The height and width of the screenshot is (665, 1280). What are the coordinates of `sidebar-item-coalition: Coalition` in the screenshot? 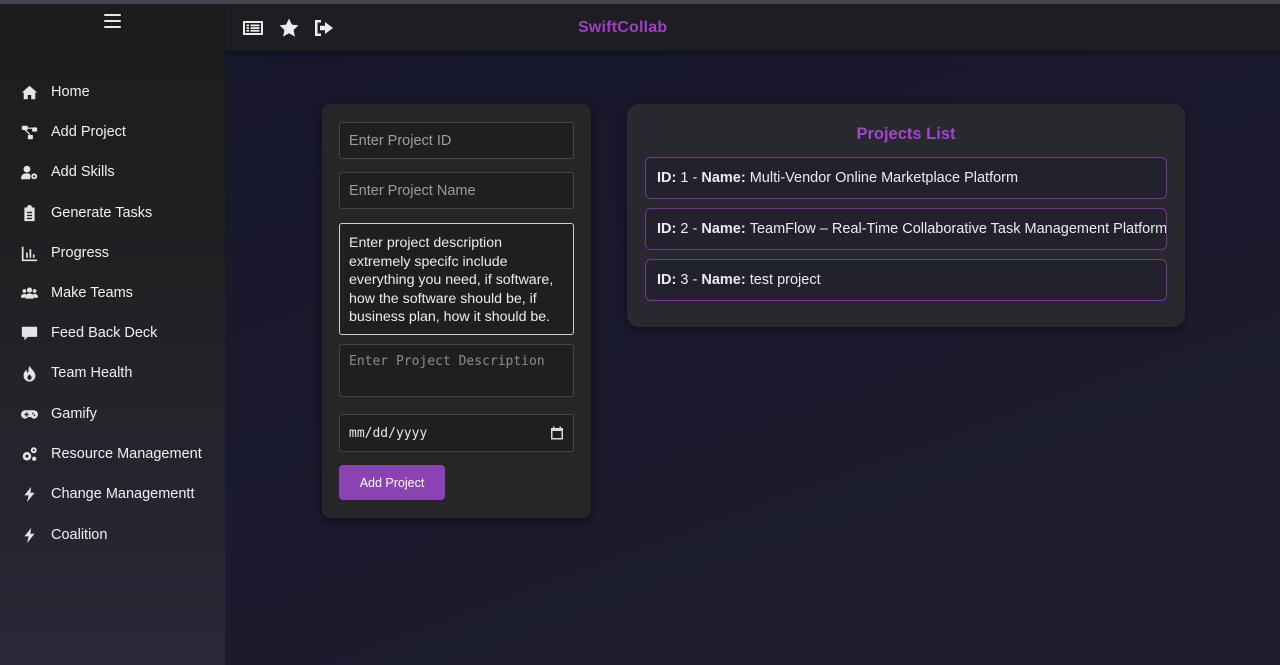 It's located at (63, 535).